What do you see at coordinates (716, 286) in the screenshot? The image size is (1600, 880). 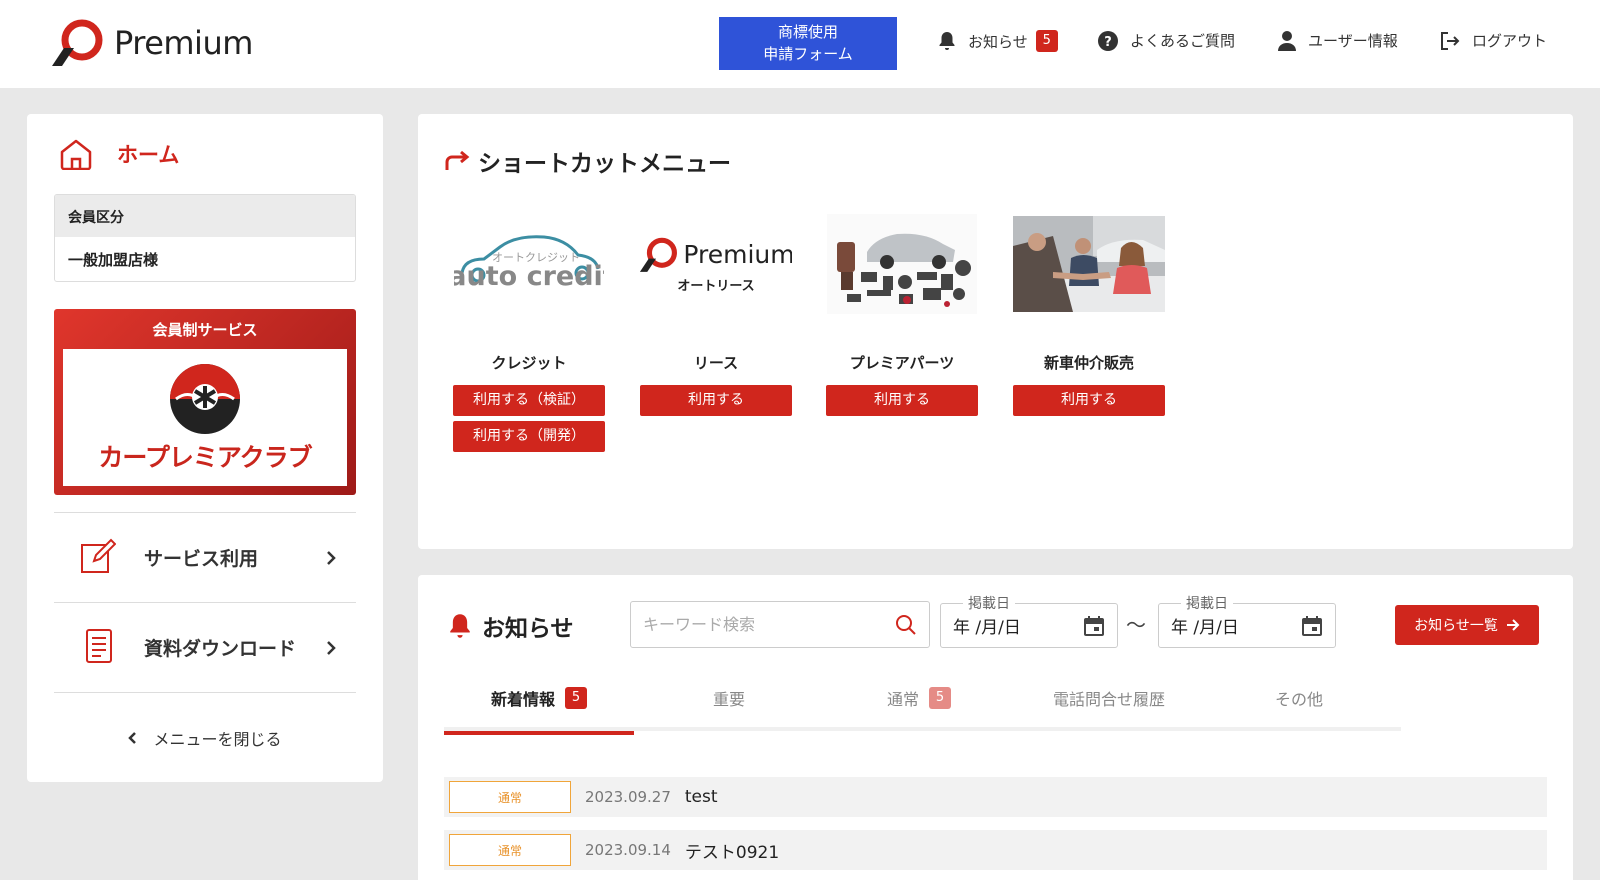 I see `lease-logo-sub: オートリース` at bounding box center [716, 286].